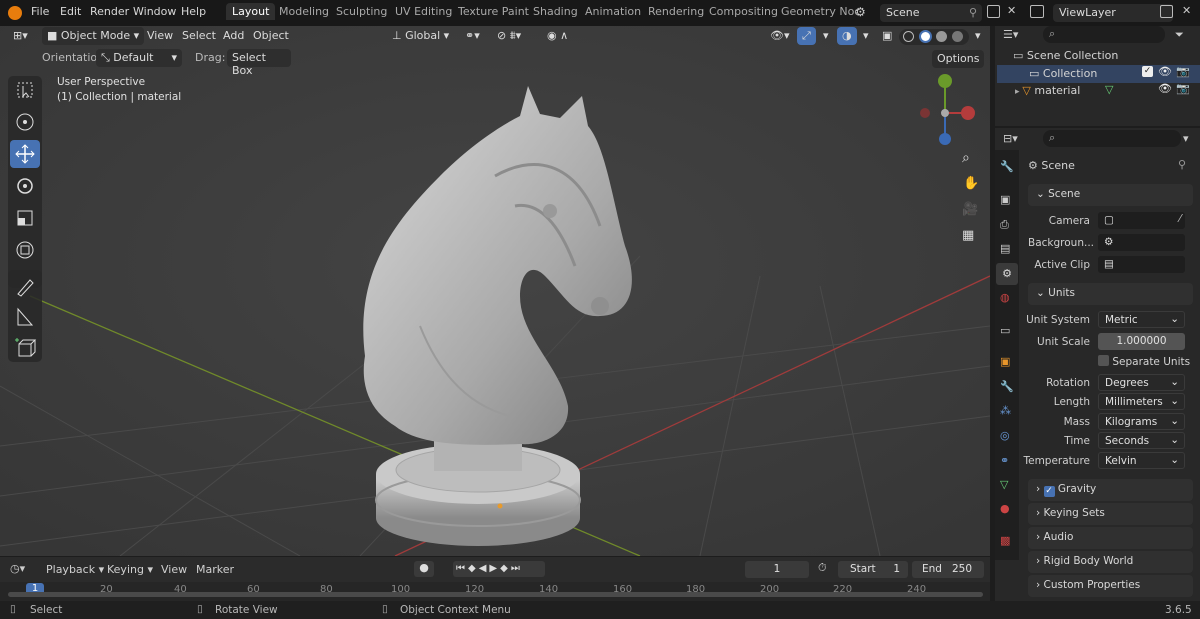  I want to click on remove-view-layer-icon: ✕, so click(1186, 10).